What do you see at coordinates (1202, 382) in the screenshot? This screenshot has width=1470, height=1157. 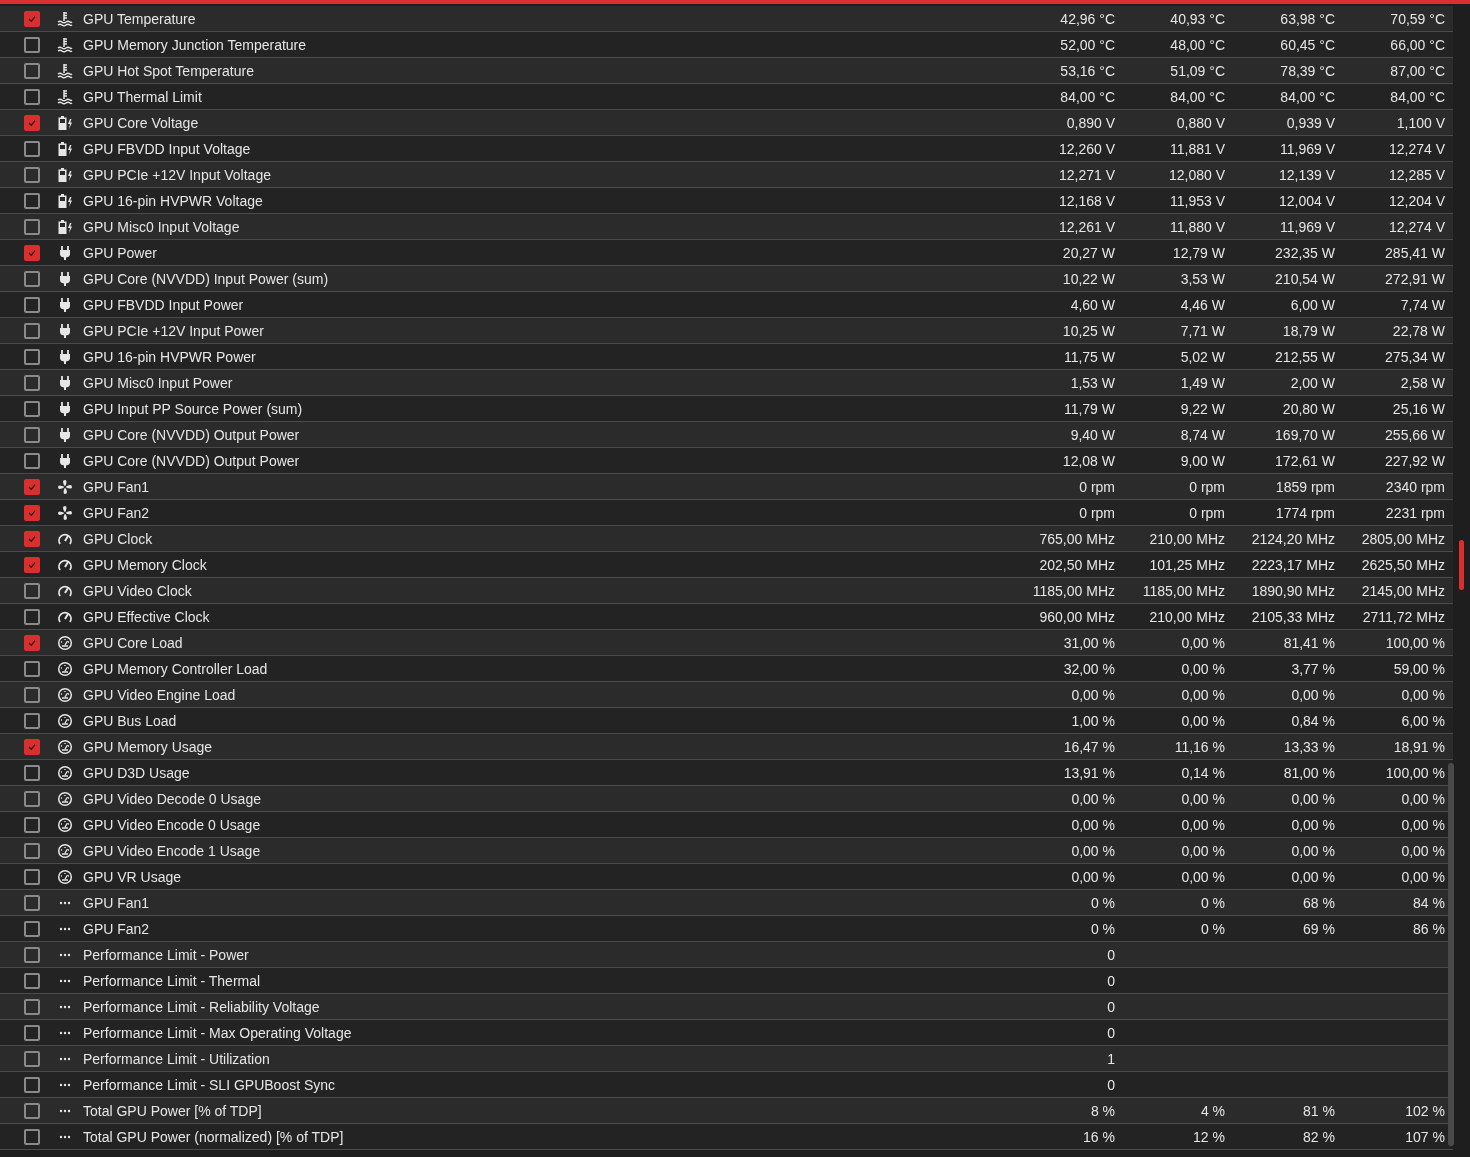 I see `sensor-value: 1,49 W` at bounding box center [1202, 382].